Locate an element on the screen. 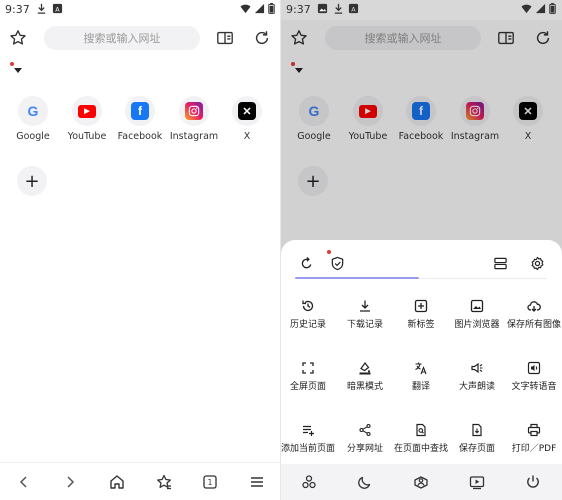 The image size is (562, 500). shortcut-google: G Google is located at coordinates (33, 119).